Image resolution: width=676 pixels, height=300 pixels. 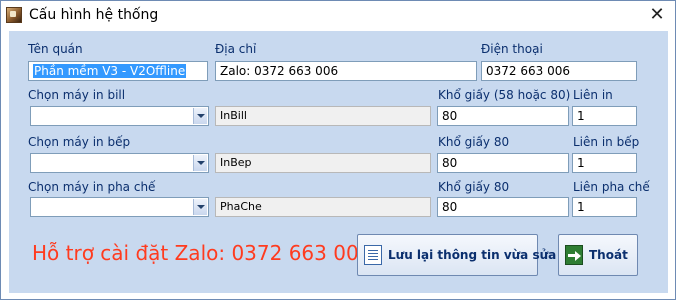 I want to click on bar-copies-field: 1, so click(x=604, y=207).